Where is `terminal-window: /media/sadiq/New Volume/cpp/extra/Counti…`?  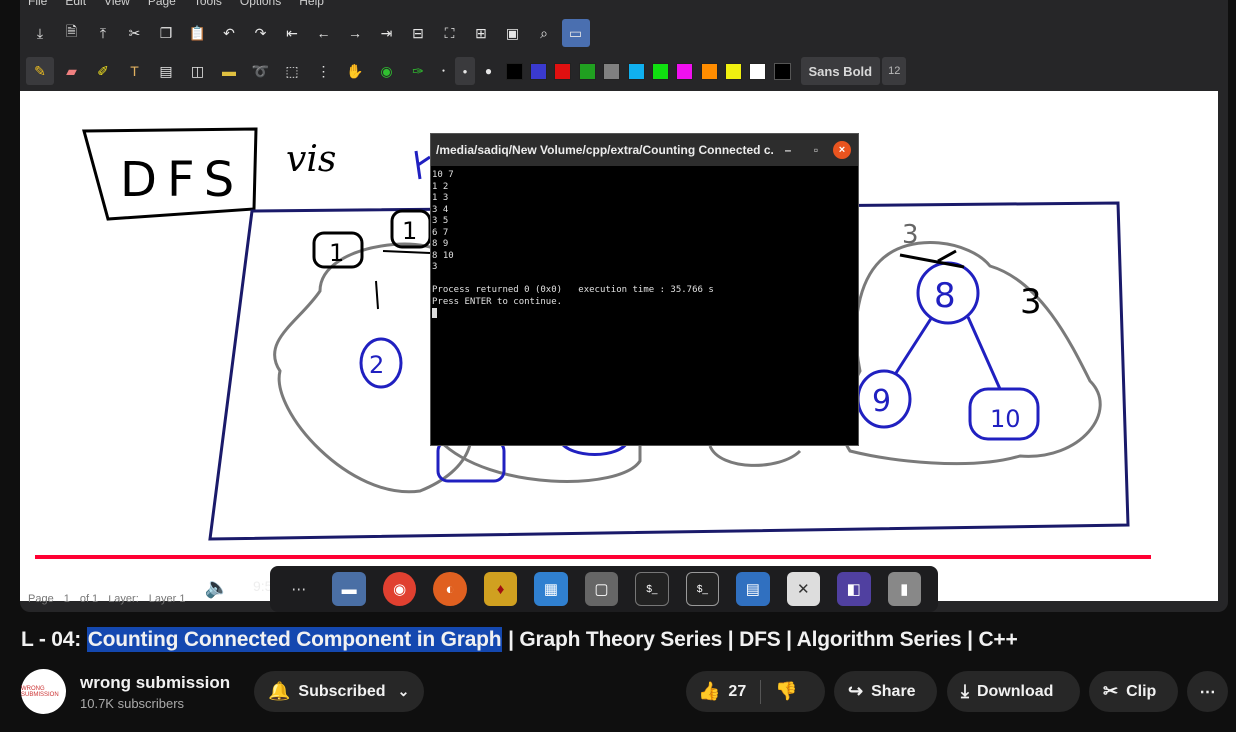 terminal-window: /media/sadiq/New Volume/cpp/extra/Counti… is located at coordinates (644, 289).